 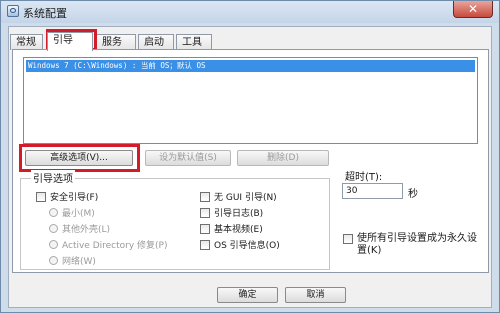 What do you see at coordinates (70, 41) in the screenshot?
I see `tab-boot: 引导` at bounding box center [70, 41].